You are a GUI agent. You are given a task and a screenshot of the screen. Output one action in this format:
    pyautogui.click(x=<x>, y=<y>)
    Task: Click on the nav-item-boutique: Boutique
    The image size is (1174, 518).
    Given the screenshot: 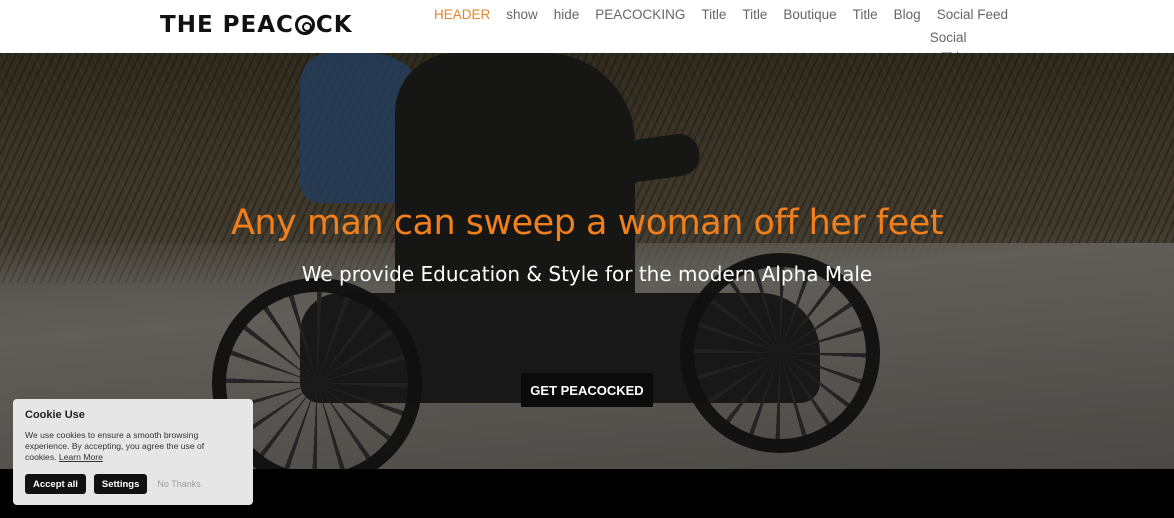 What is the action you would take?
    pyautogui.click(x=809, y=14)
    